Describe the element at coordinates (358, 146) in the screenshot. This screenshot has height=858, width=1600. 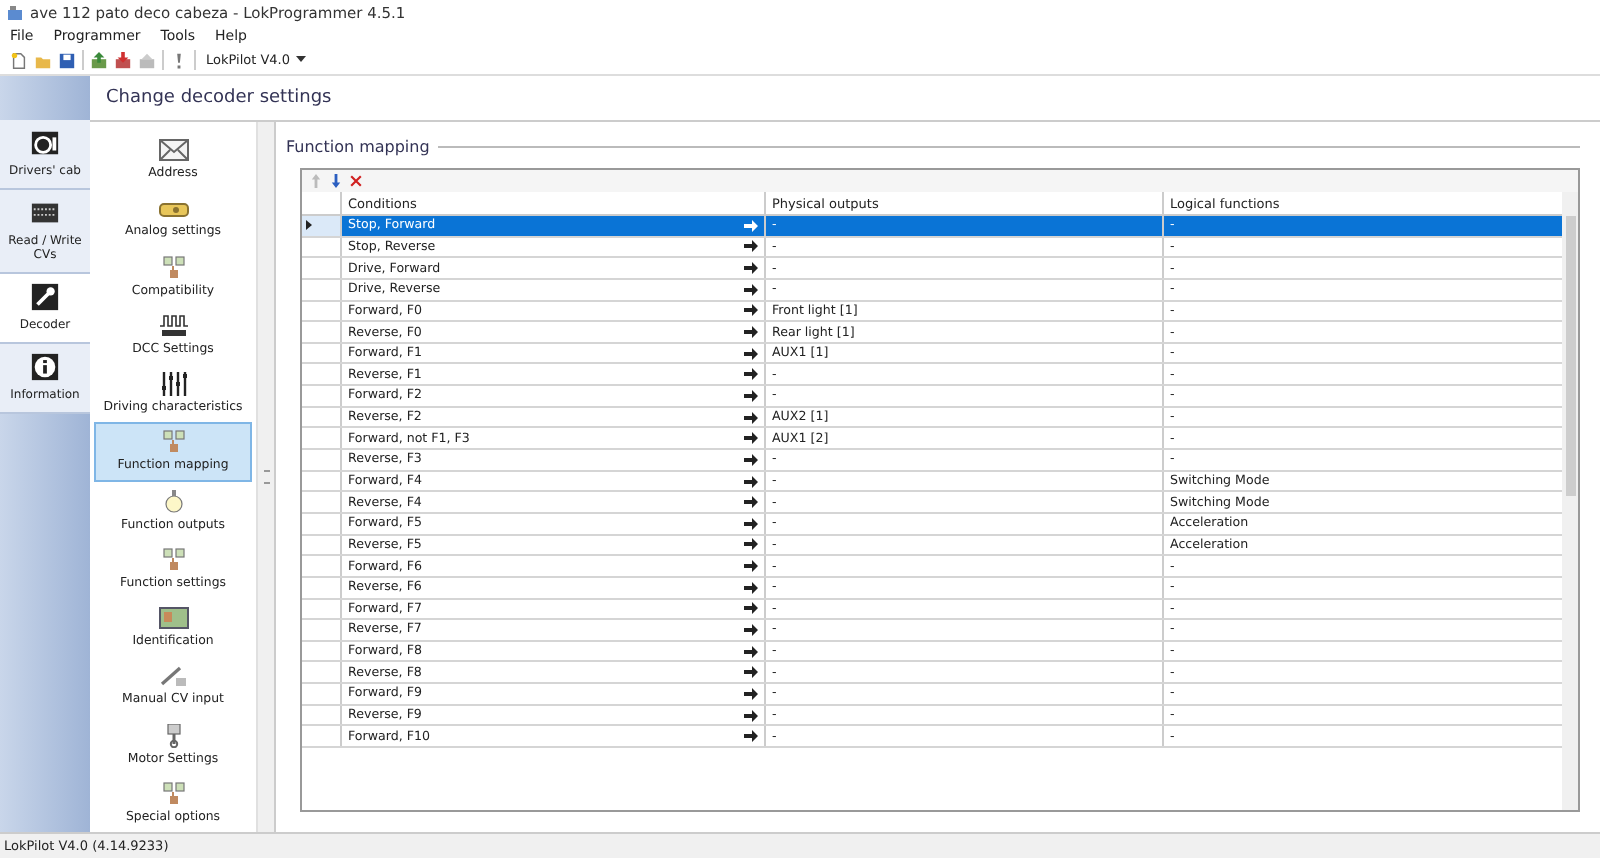
I see `group-title: Function mapping` at that location.